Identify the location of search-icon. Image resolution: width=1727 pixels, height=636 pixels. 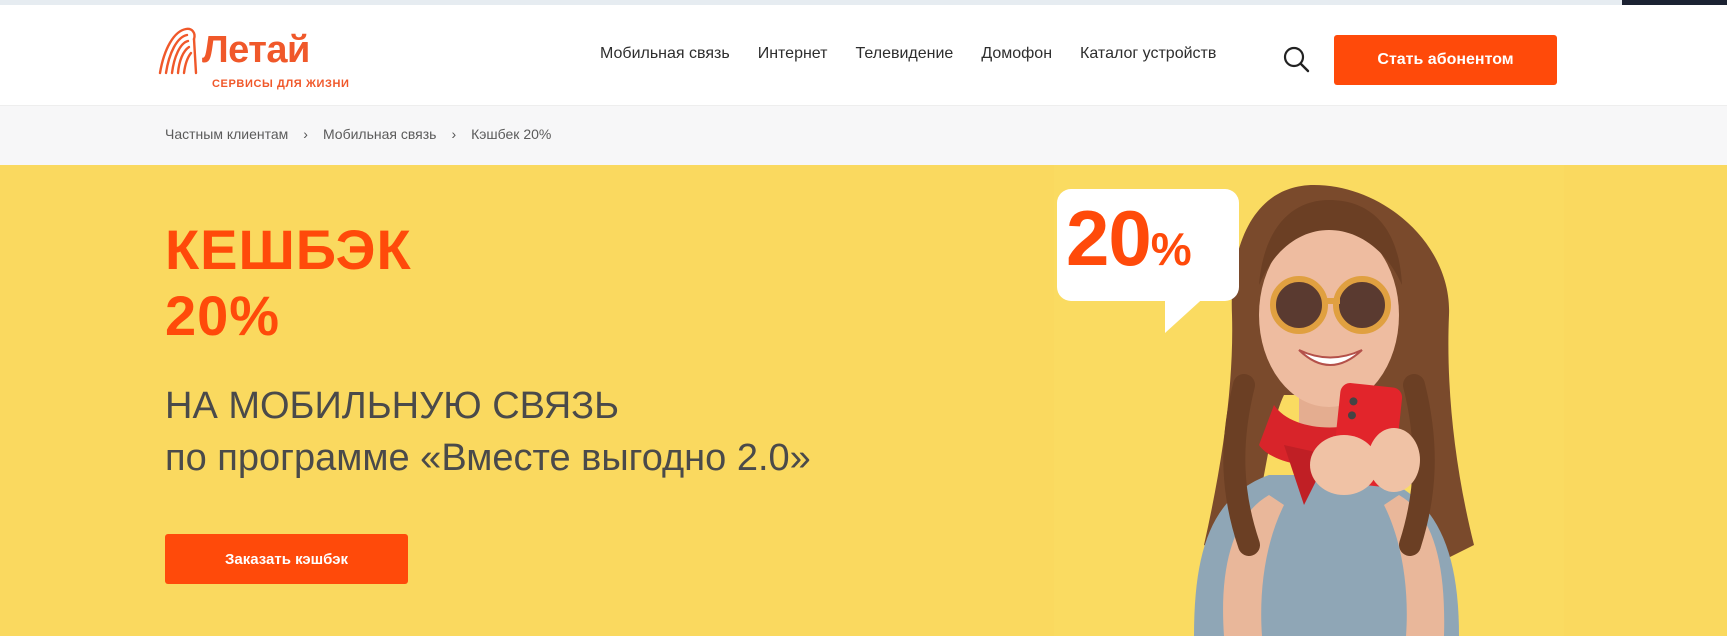
(1296, 59).